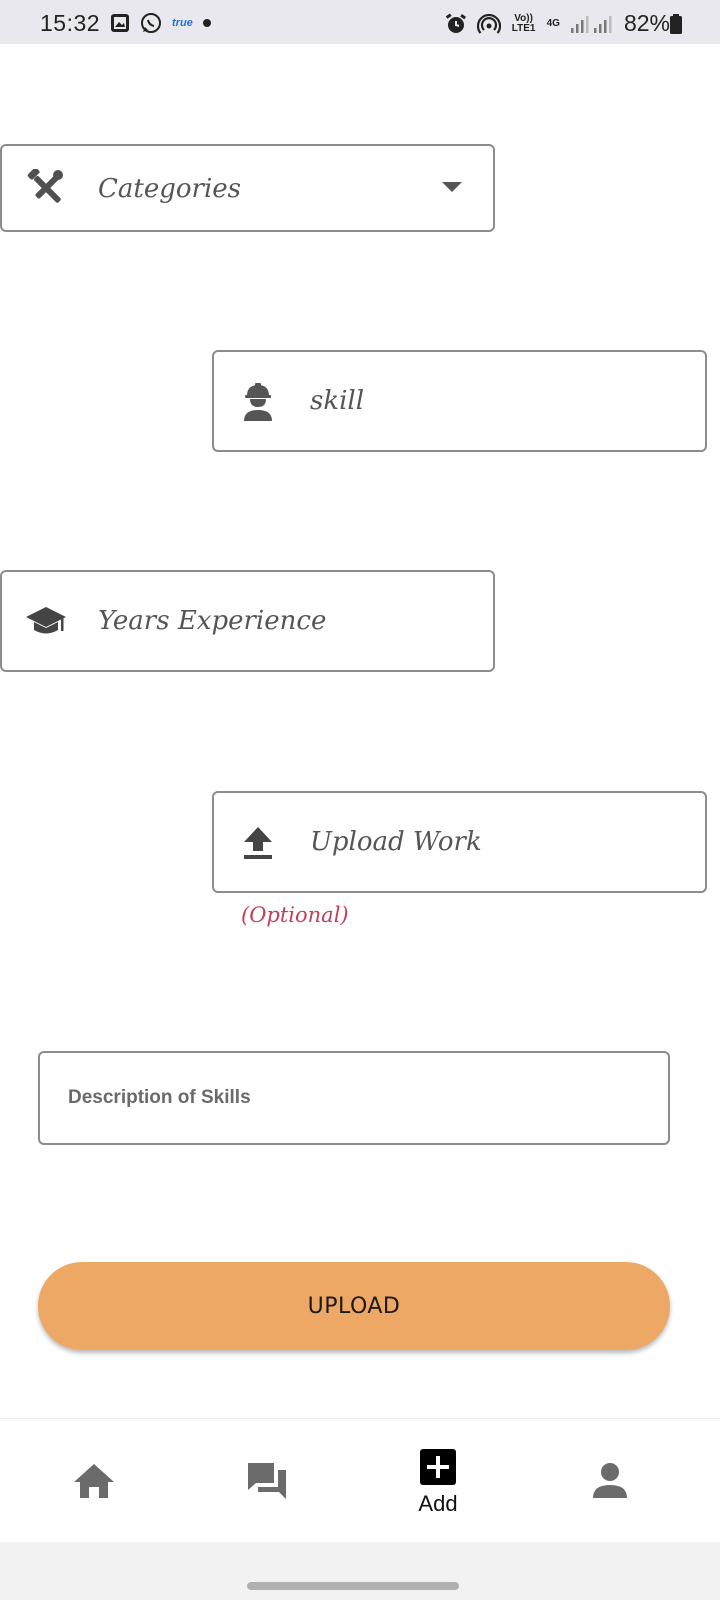 Image resolution: width=720 pixels, height=1600 pixels. Describe the element at coordinates (46, 188) in the screenshot. I see `tools-icon` at that location.